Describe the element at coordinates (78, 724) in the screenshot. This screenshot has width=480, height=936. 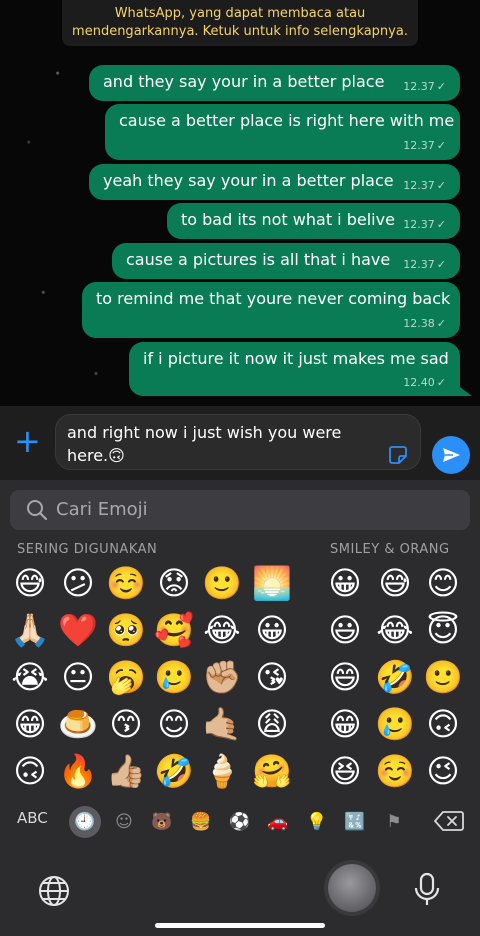
I see `emoji-key: 🍮` at that location.